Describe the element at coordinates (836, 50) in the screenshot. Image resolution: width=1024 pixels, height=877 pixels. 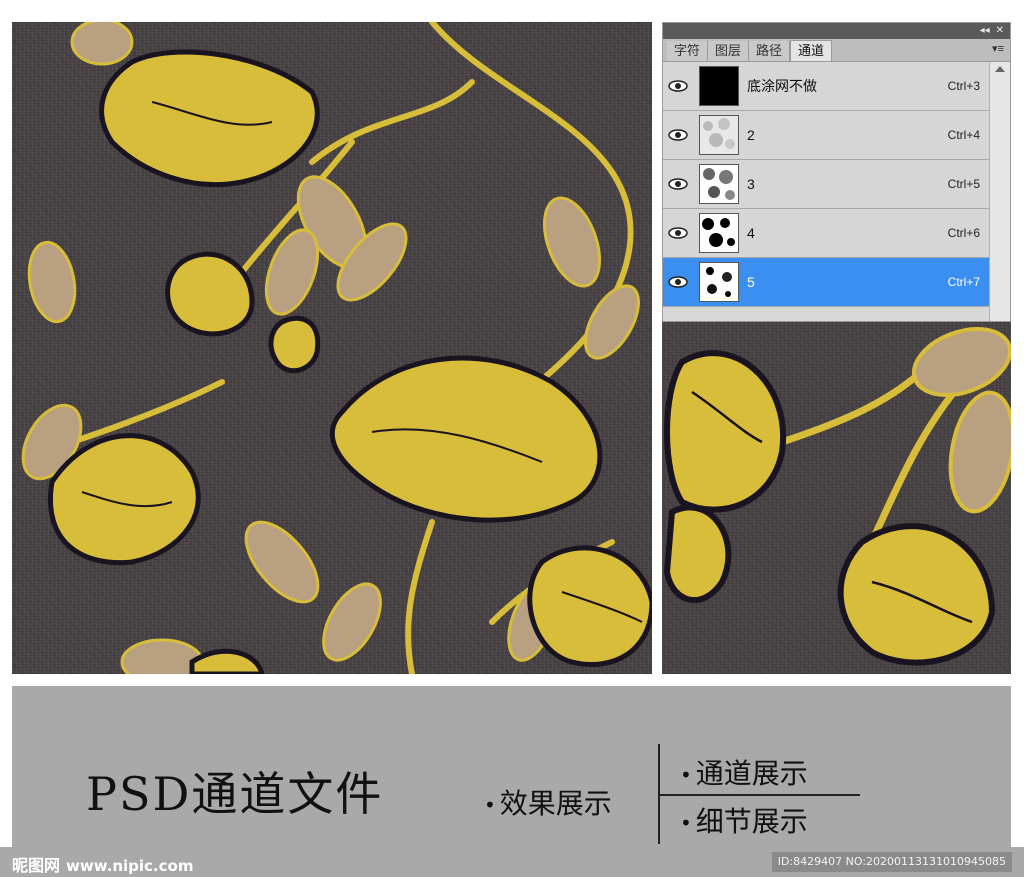
I see `panel-tabs: 字符 图层 路径 通道 ▾≡` at that location.